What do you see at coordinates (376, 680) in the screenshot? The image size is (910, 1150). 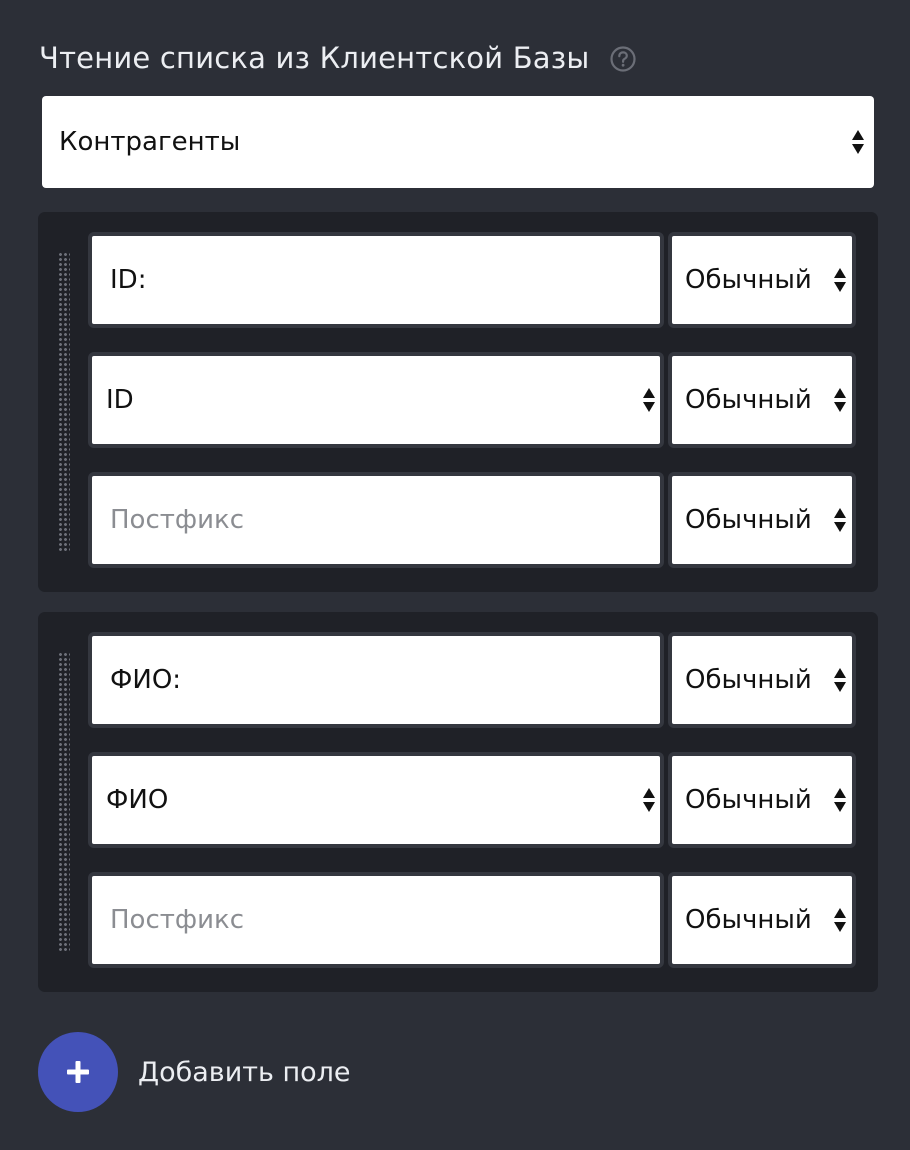 I see `label-input: ФИО:` at bounding box center [376, 680].